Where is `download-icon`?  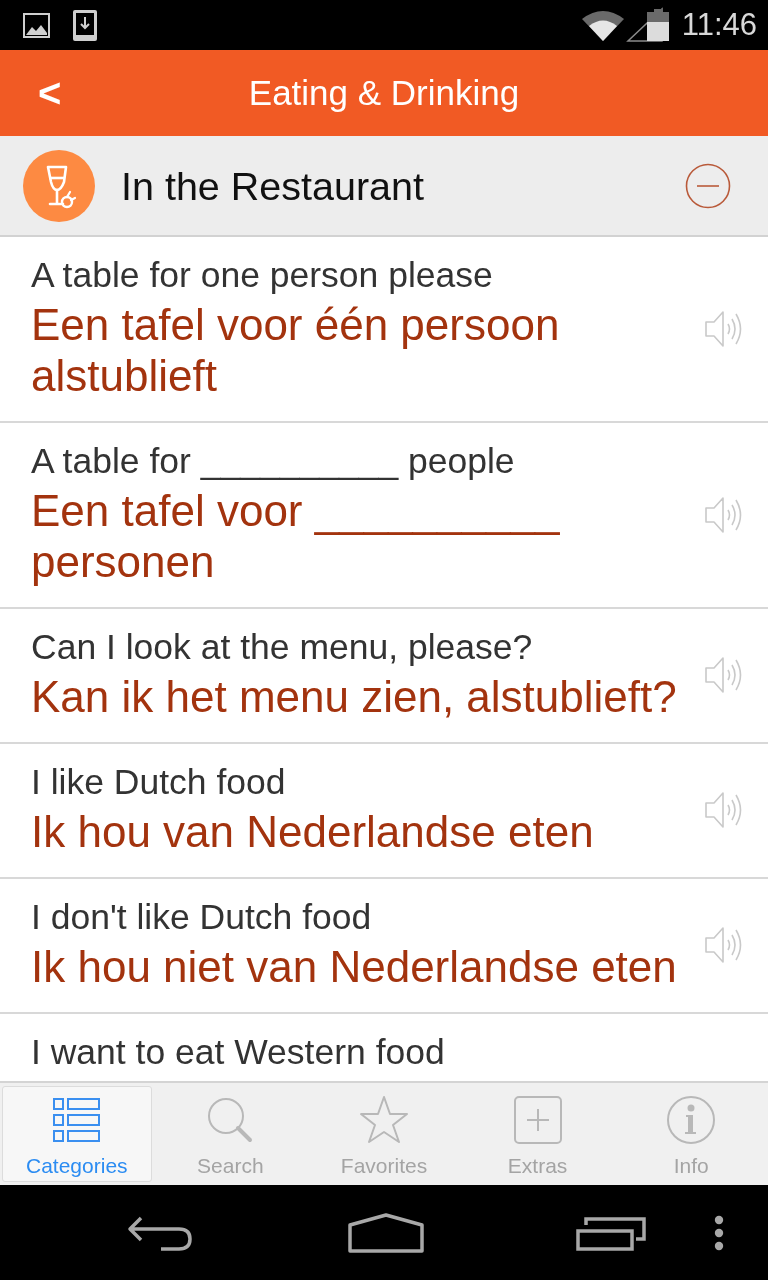
download-icon is located at coordinates (85, 25).